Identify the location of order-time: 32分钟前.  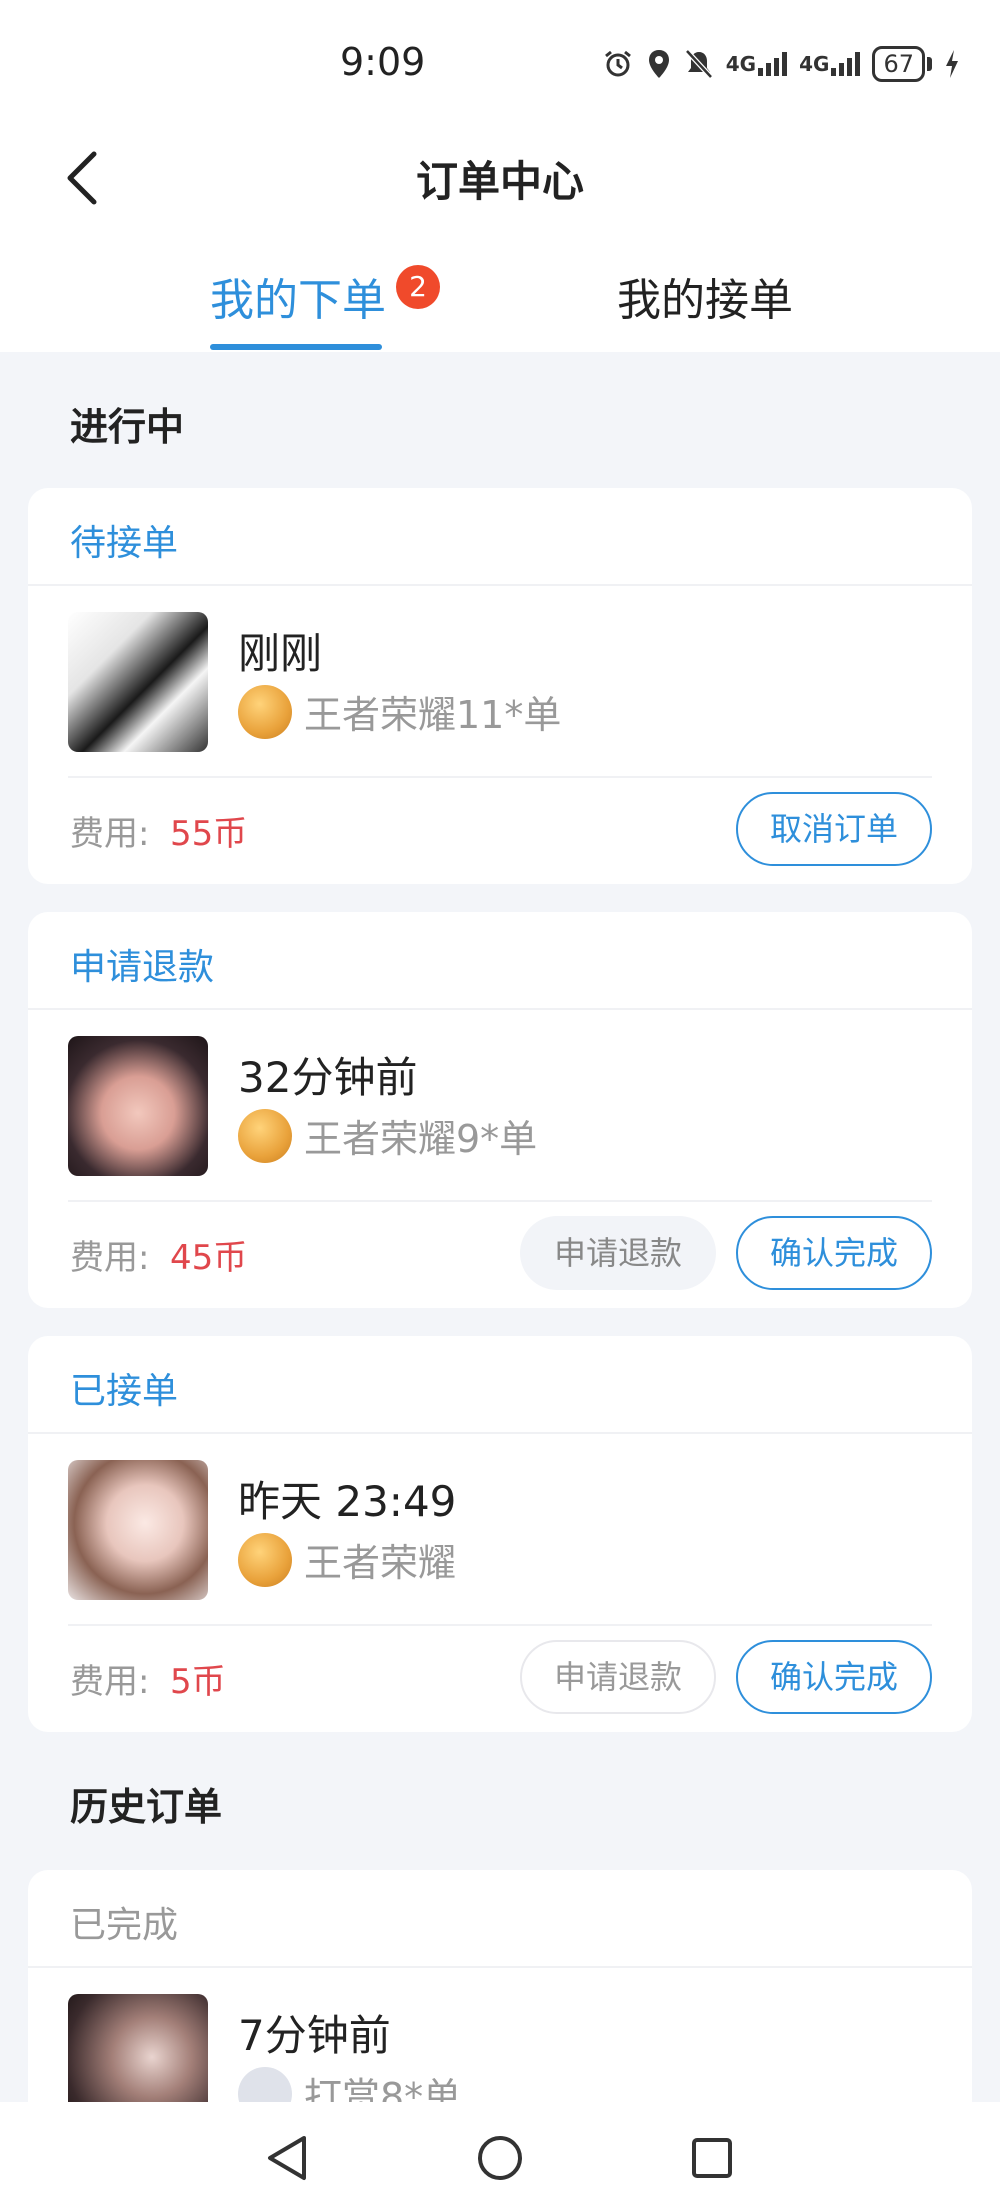
(328, 1077).